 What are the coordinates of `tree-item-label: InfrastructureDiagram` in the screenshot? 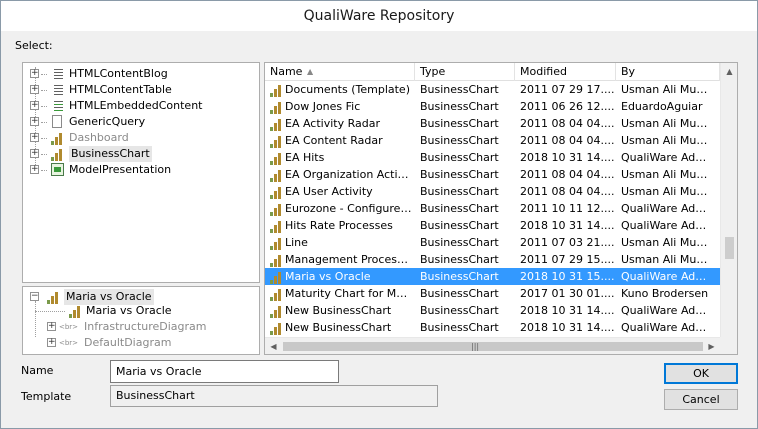 It's located at (145, 326).